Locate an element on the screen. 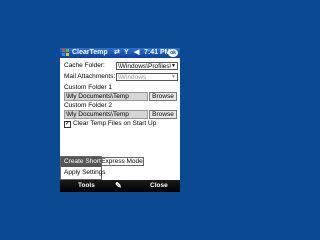 The image size is (320, 240). cache-folder-value: \Windows\Profiles\guest is located at coordinates (144, 66).